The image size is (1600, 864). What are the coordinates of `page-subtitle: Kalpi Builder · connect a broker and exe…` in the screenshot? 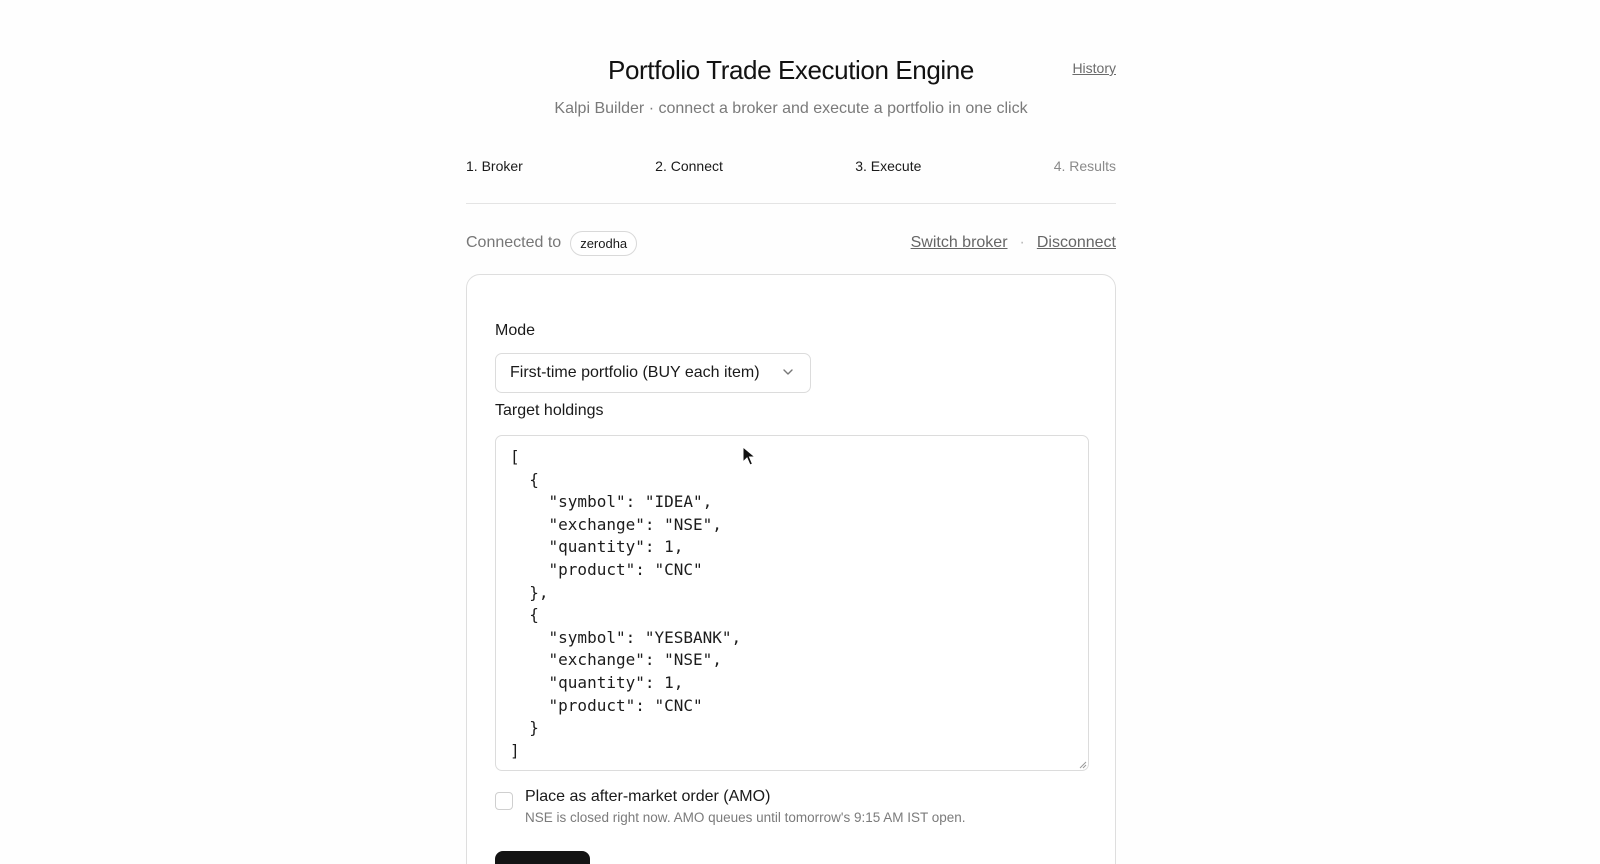 It's located at (791, 108).